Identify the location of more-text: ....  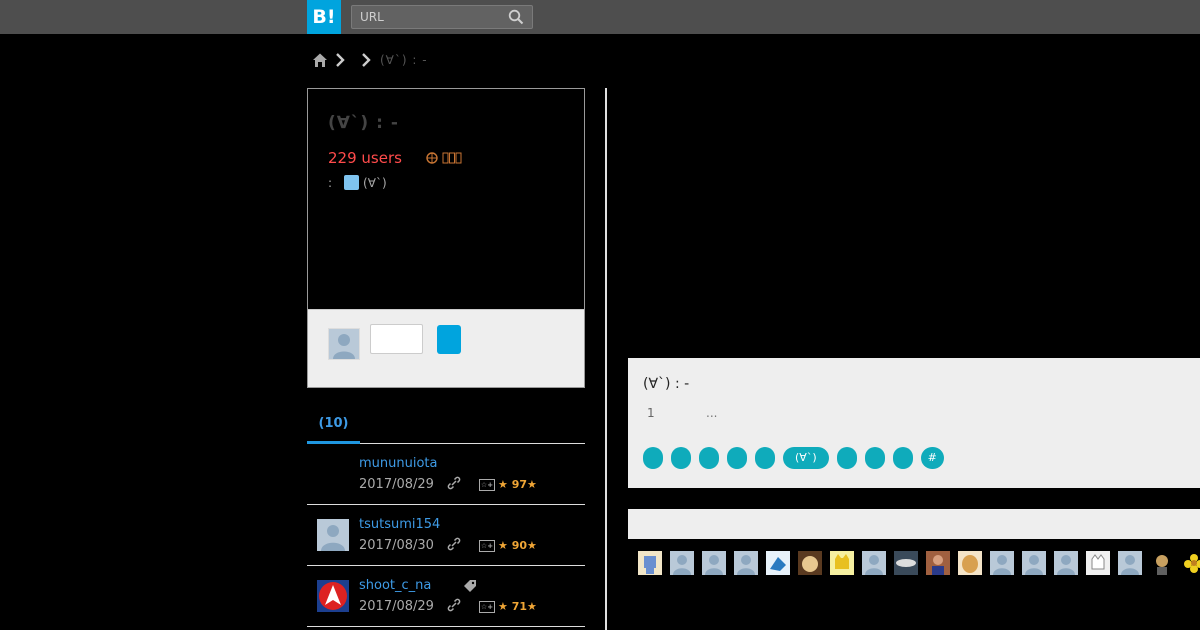
(711, 413).